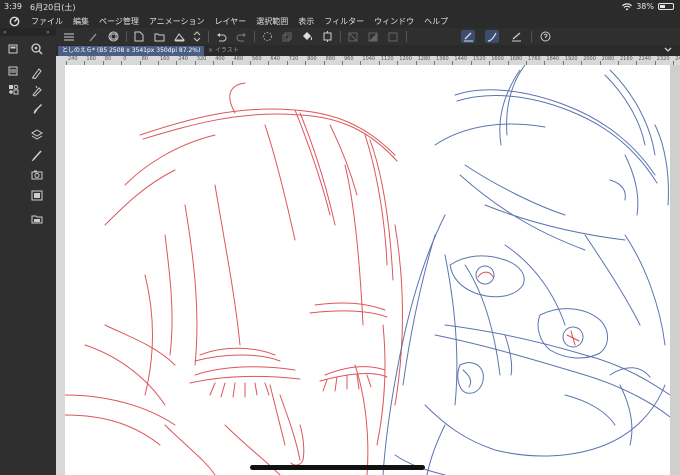 The width and height of the screenshot is (680, 475). What do you see at coordinates (119, 21) in the screenshot?
I see `menu-page: ページ管理` at bounding box center [119, 21].